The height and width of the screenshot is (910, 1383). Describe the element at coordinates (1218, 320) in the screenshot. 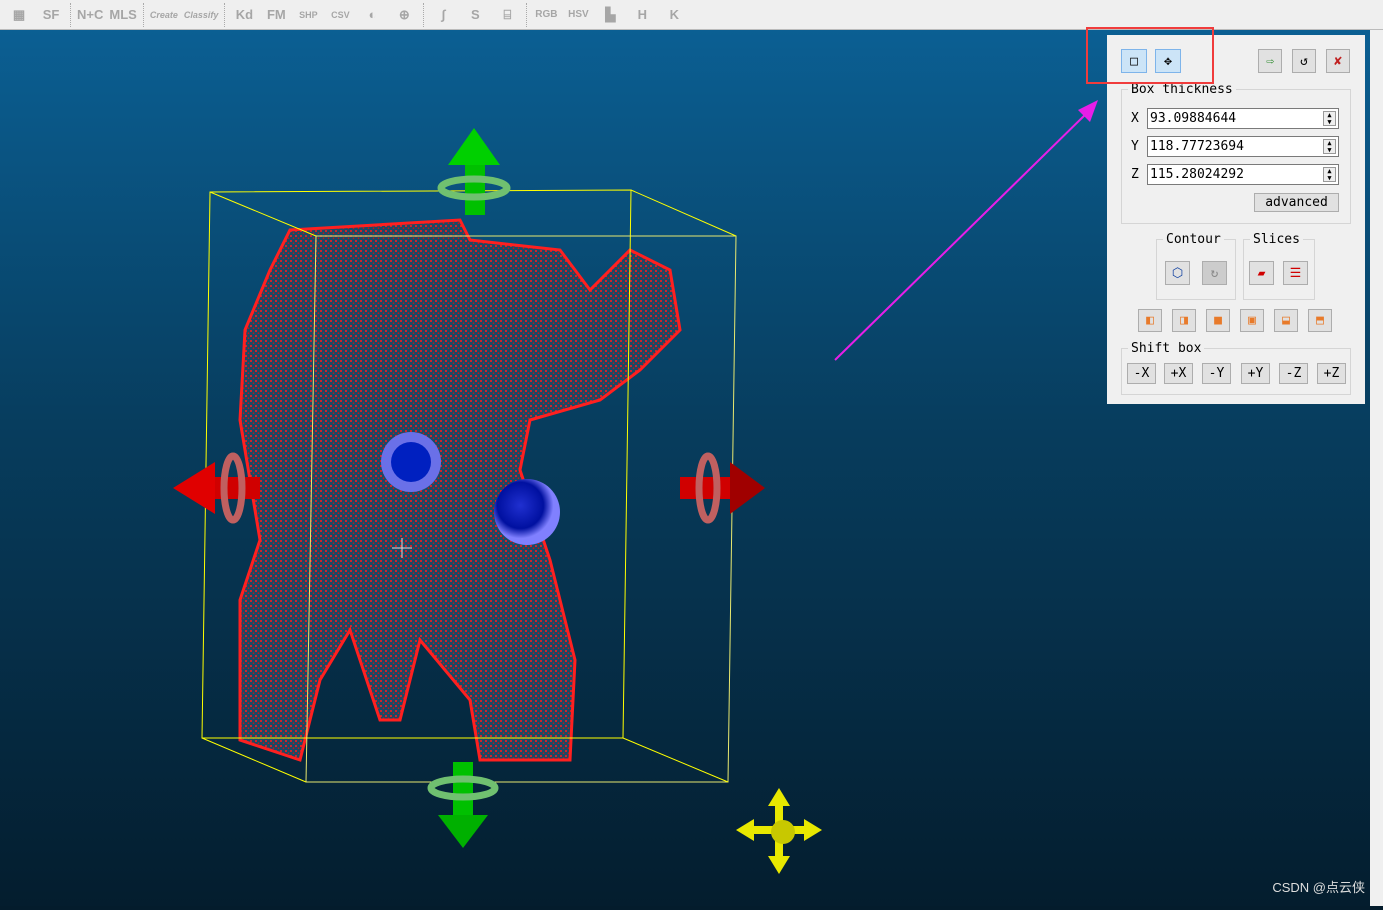

I see `view-front-icon: ■` at that location.